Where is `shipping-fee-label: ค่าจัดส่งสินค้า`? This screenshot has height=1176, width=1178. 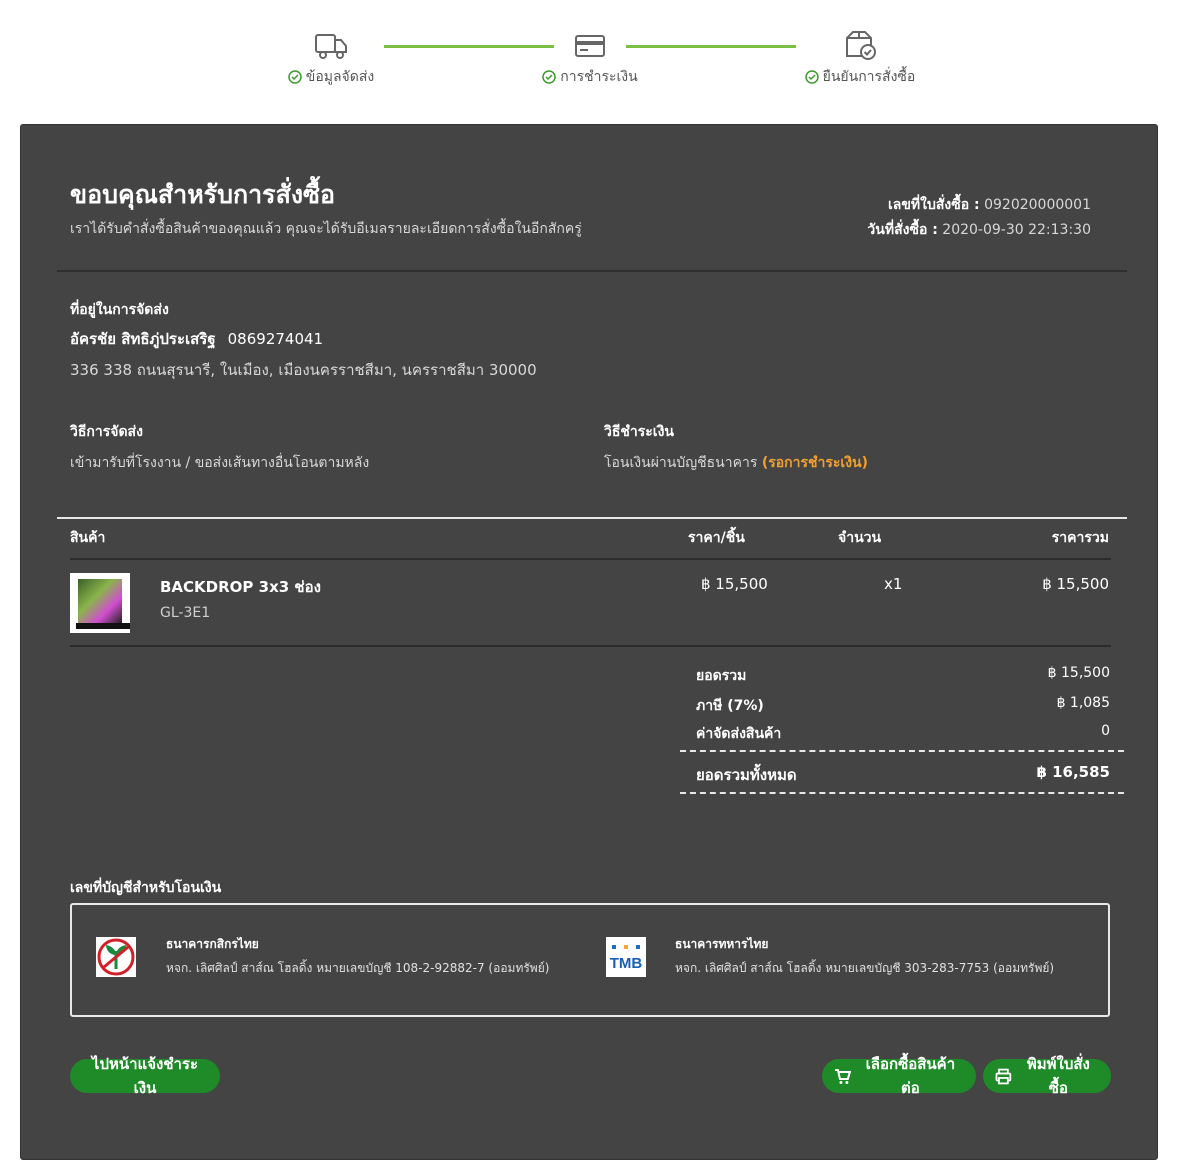
shipping-fee-label: ค่าจัดส่งสินค้า is located at coordinates (739, 734).